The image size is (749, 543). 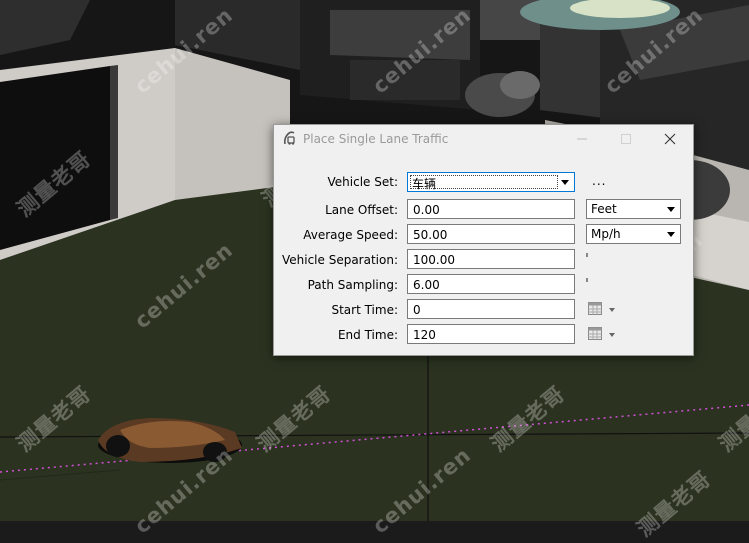 I want to click on minimize-button, so click(x=582, y=139).